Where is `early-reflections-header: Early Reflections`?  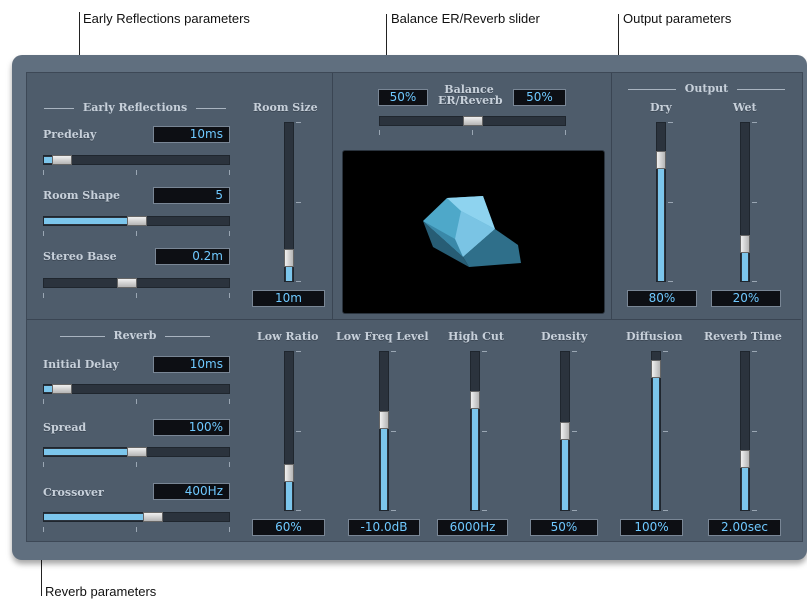
early-reflections-header: Early Reflections is located at coordinates (135, 107).